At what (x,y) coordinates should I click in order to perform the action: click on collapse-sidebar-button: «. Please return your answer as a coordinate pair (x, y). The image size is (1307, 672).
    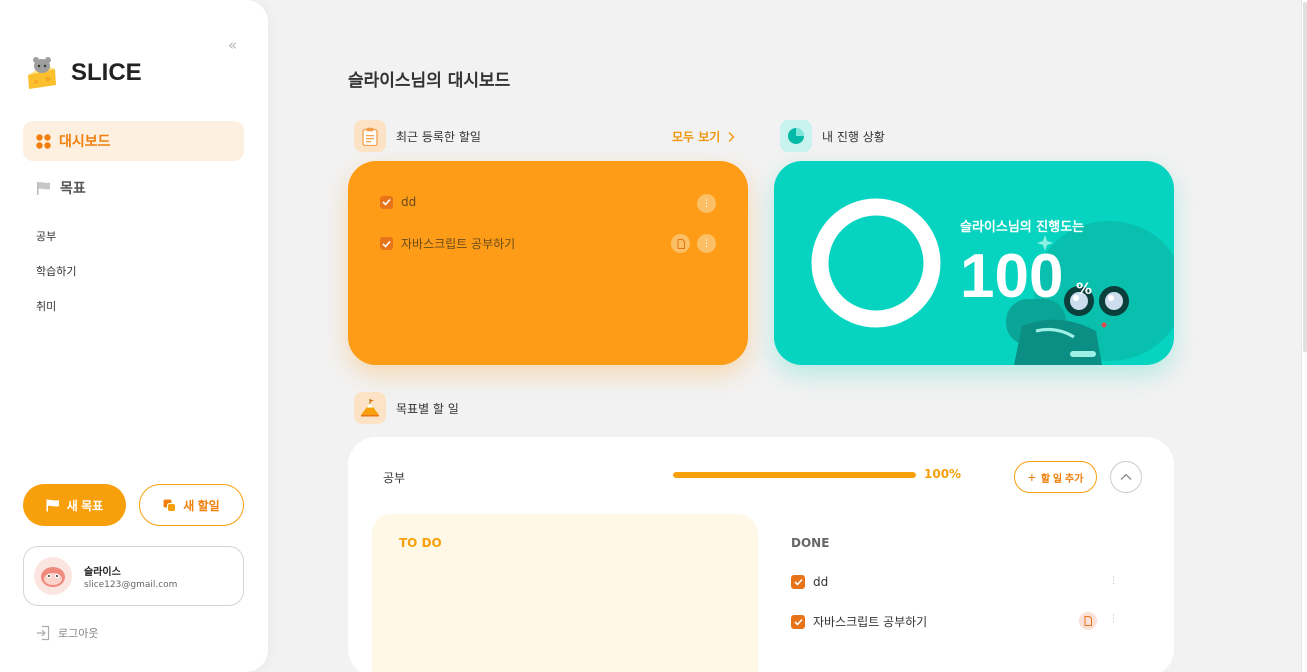
    Looking at the image, I should click on (232, 45).